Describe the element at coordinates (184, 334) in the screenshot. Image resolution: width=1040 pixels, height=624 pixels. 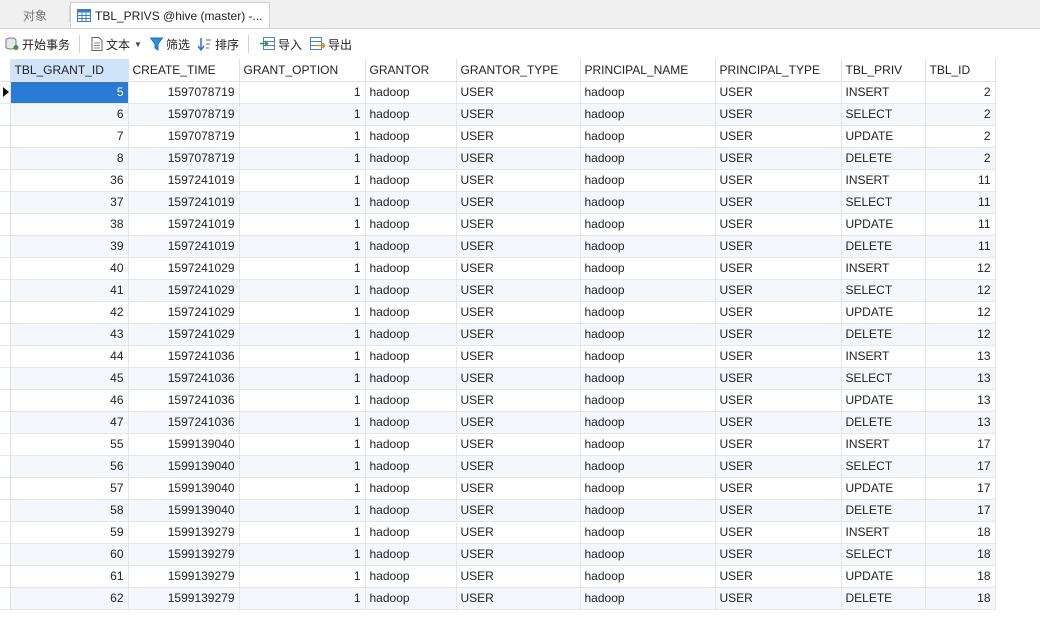
I see `cell-create-time: 1597241029` at that location.